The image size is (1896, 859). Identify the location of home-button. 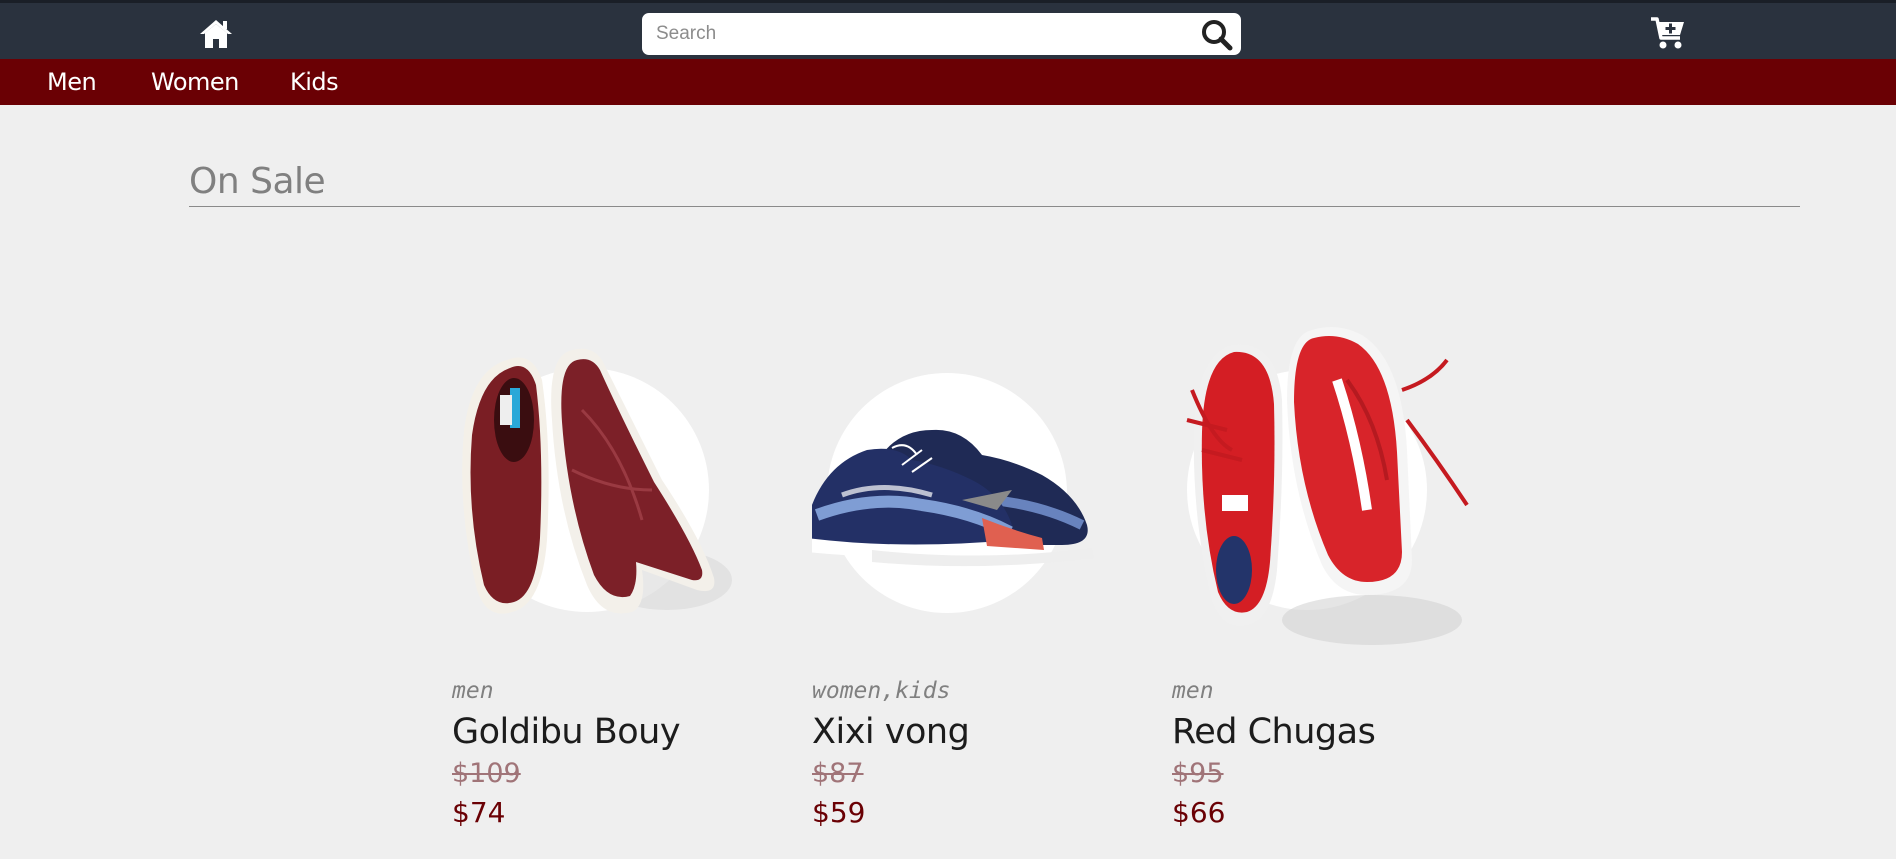
(216, 34).